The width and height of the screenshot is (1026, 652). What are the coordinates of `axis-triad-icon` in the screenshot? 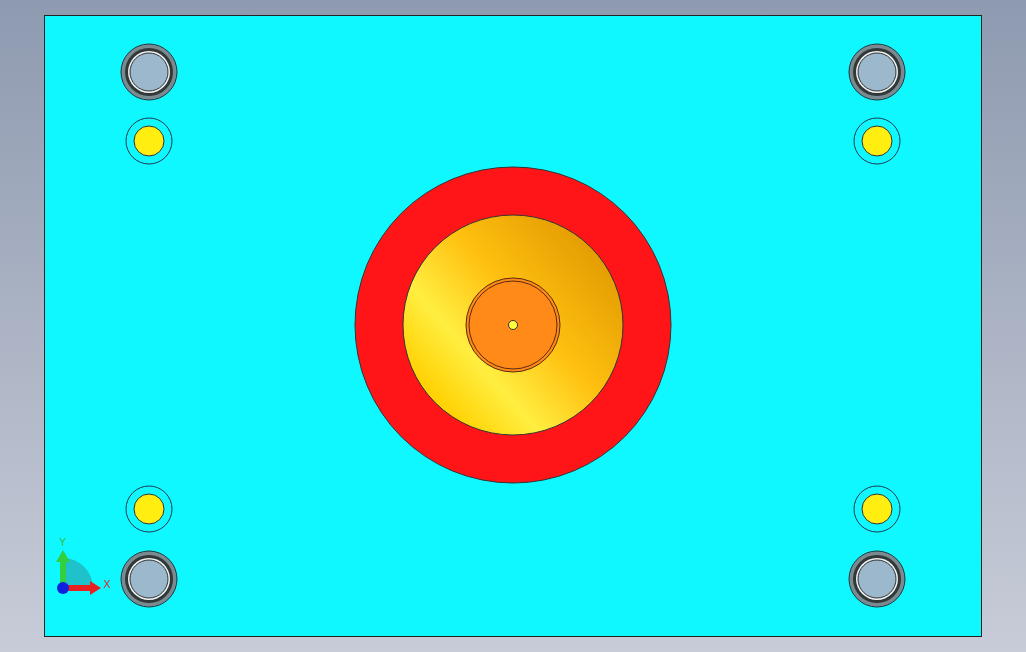 It's located at (78, 572).